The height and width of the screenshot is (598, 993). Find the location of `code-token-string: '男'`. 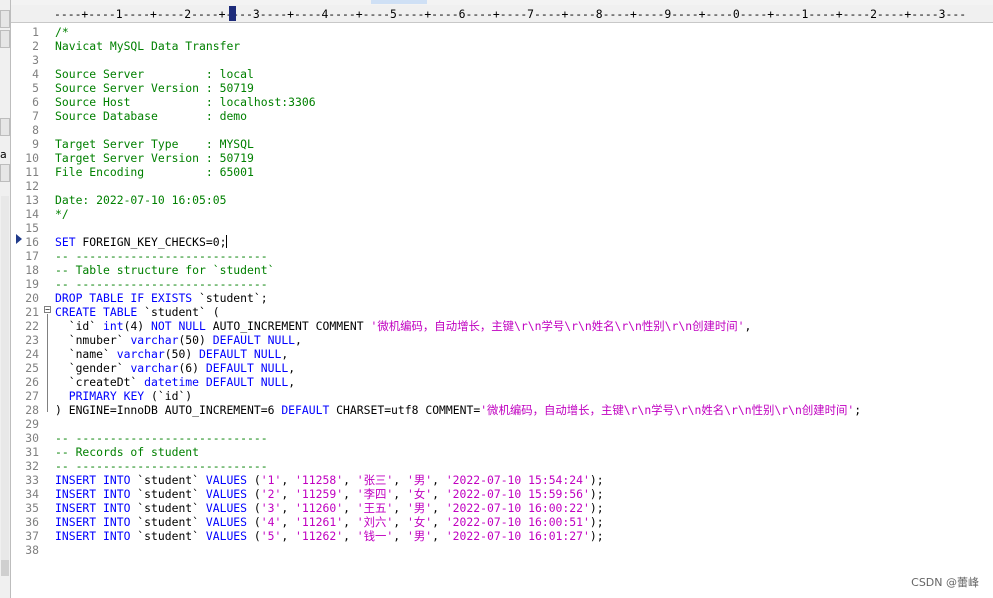

code-token-string: '男' is located at coordinates (420, 536).